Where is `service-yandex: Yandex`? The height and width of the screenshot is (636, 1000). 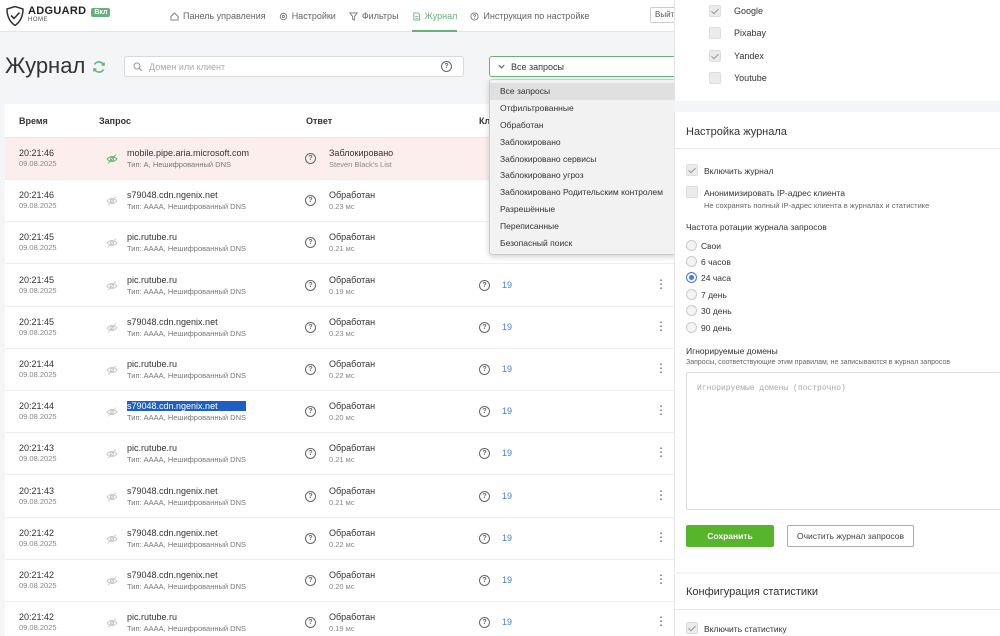 service-yandex: Yandex is located at coordinates (736, 56).